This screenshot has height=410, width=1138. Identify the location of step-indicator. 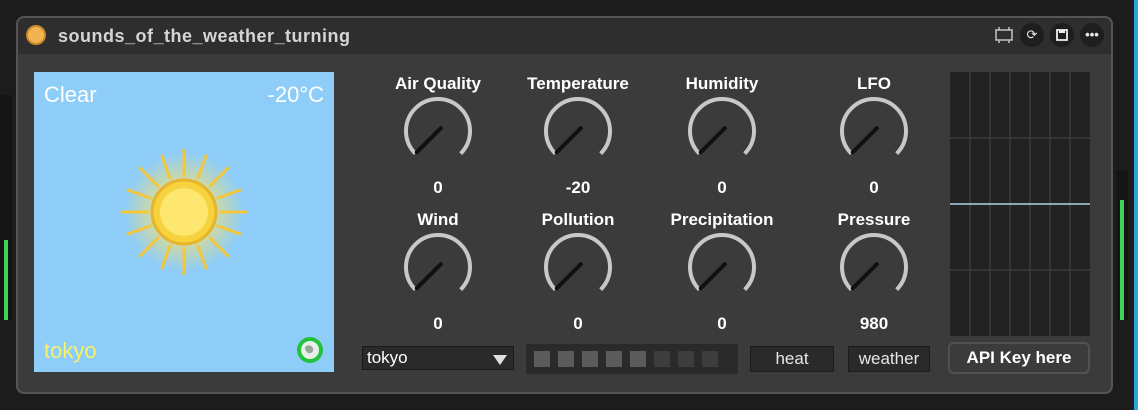
(632, 359).